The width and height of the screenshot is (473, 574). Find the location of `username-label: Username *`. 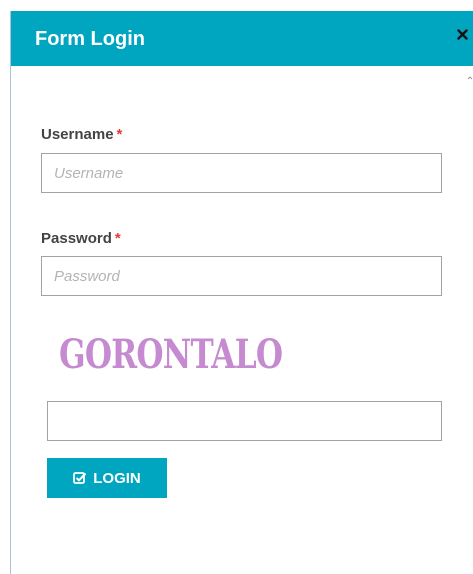

username-label: Username * is located at coordinates (81, 134).